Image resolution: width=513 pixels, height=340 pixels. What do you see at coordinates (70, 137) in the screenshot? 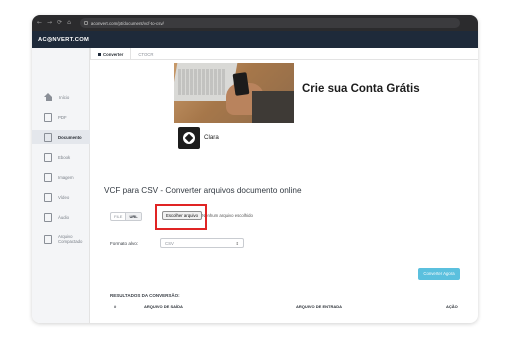
I see `sidebar-item-label: Documento` at bounding box center [70, 137].